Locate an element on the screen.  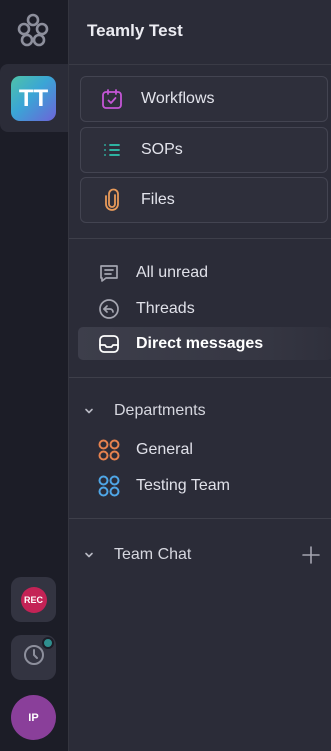
record-label: REC is located at coordinates (33, 599).